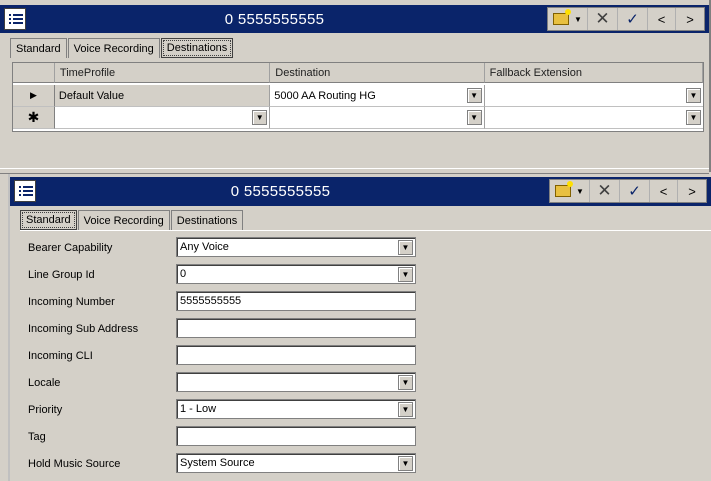 This screenshot has width=711, height=481. What do you see at coordinates (296, 382) in the screenshot?
I see `locale-select: ▼` at bounding box center [296, 382].